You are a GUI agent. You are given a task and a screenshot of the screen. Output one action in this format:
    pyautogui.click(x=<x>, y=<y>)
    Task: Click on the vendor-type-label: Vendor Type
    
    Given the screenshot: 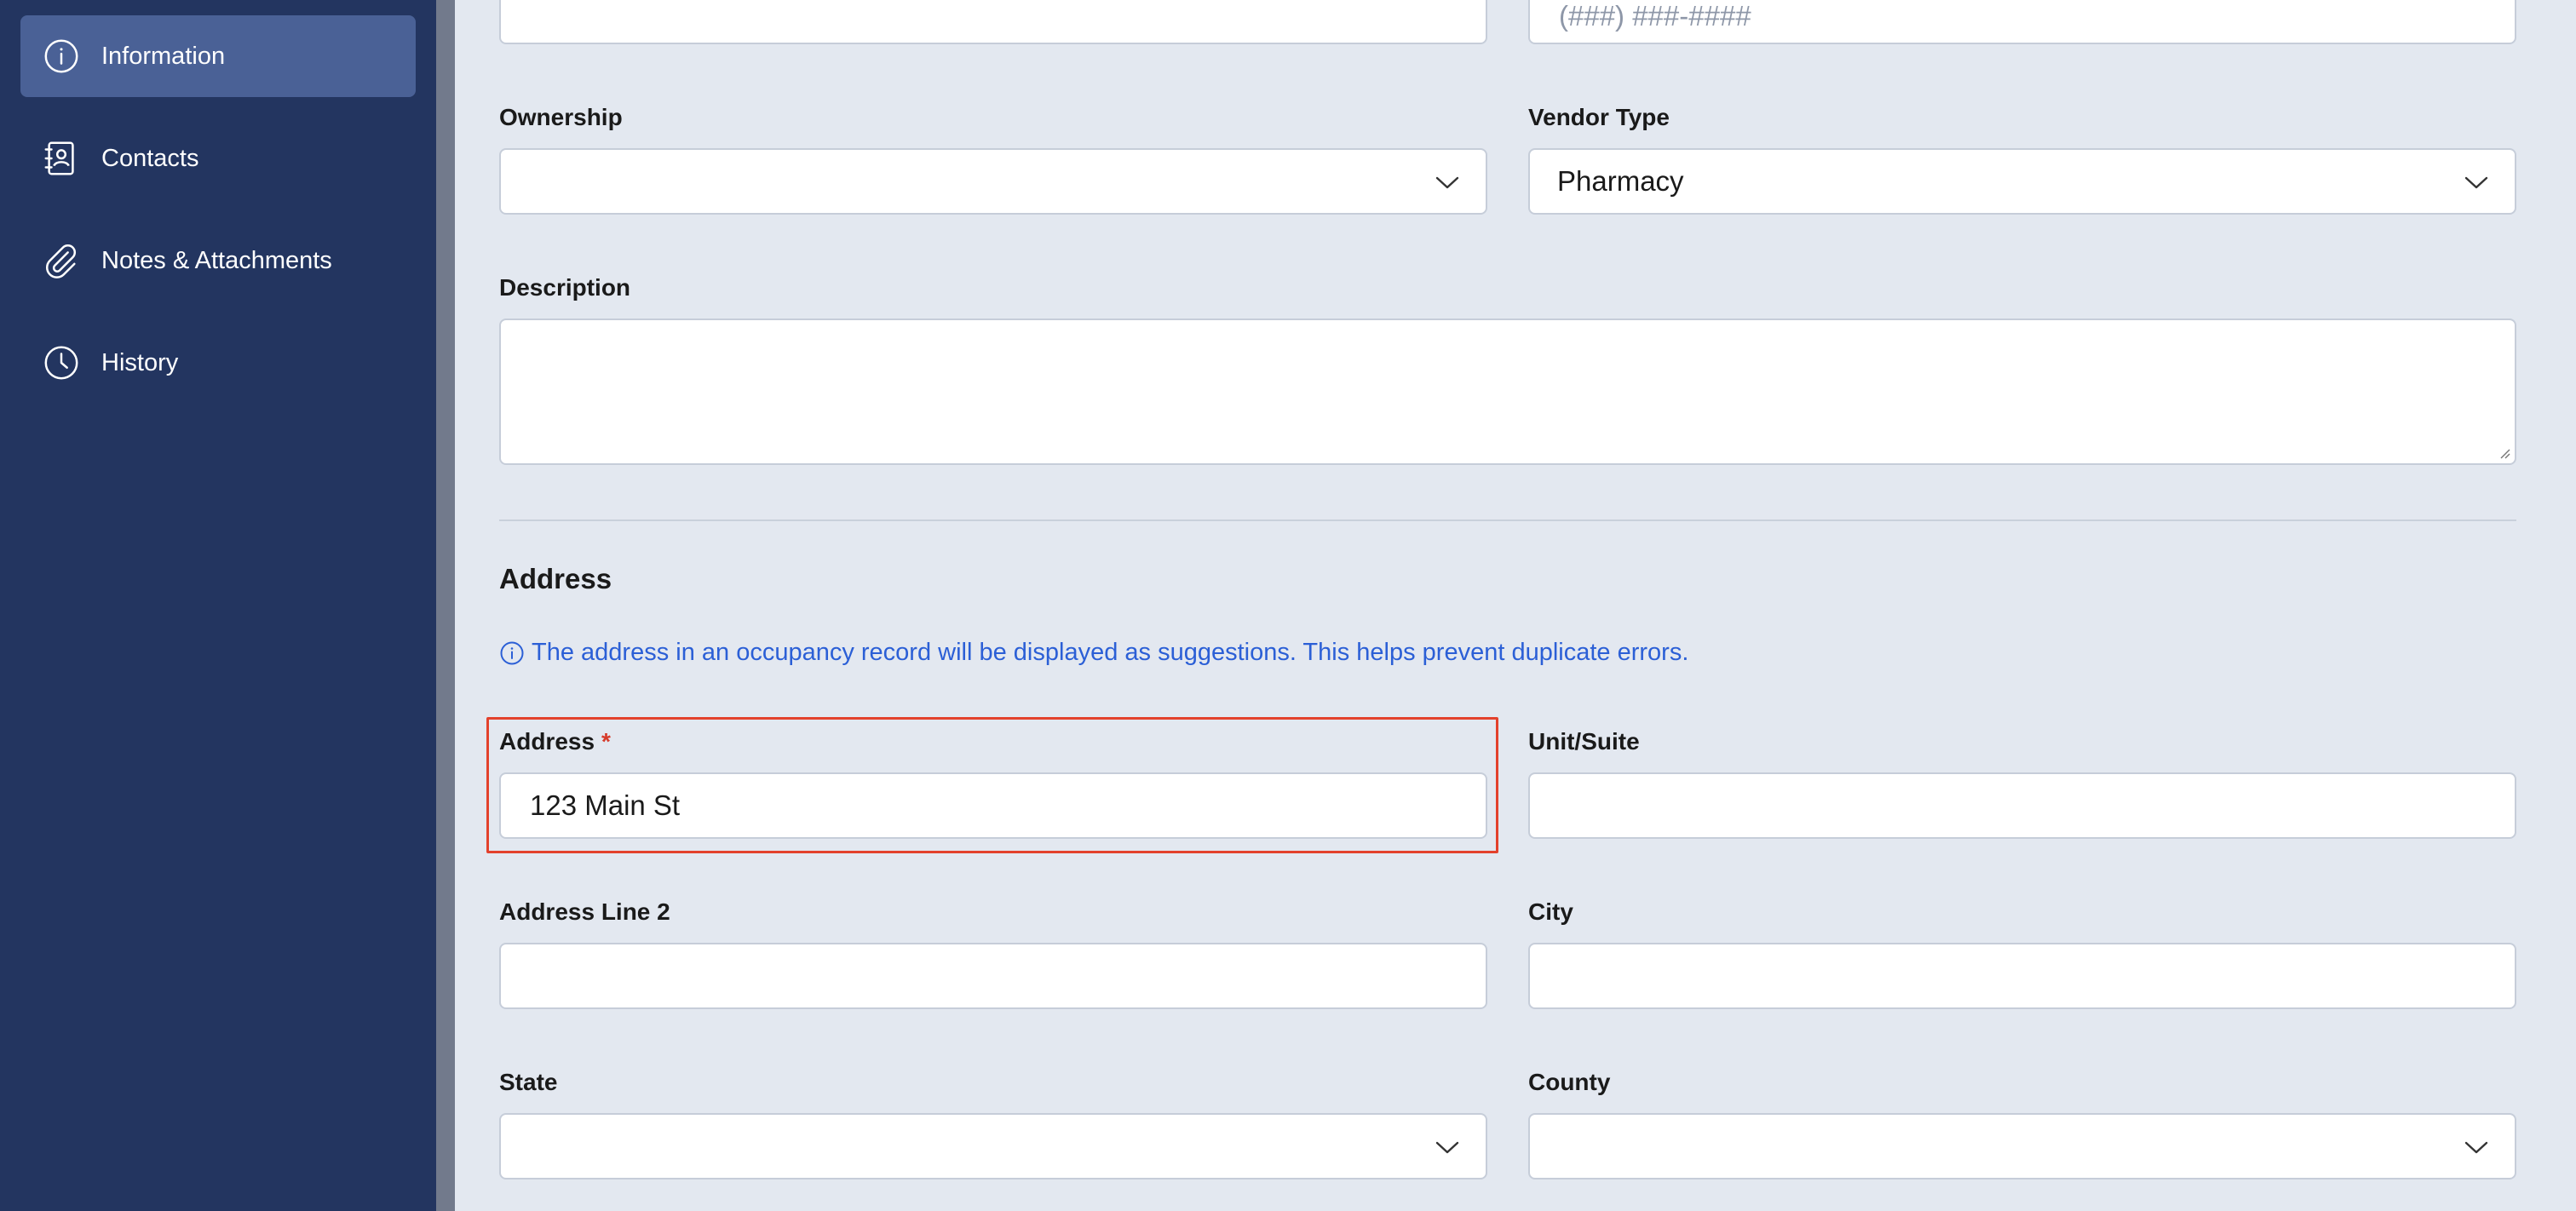 What is the action you would take?
    pyautogui.click(x=1599, y=117)
    